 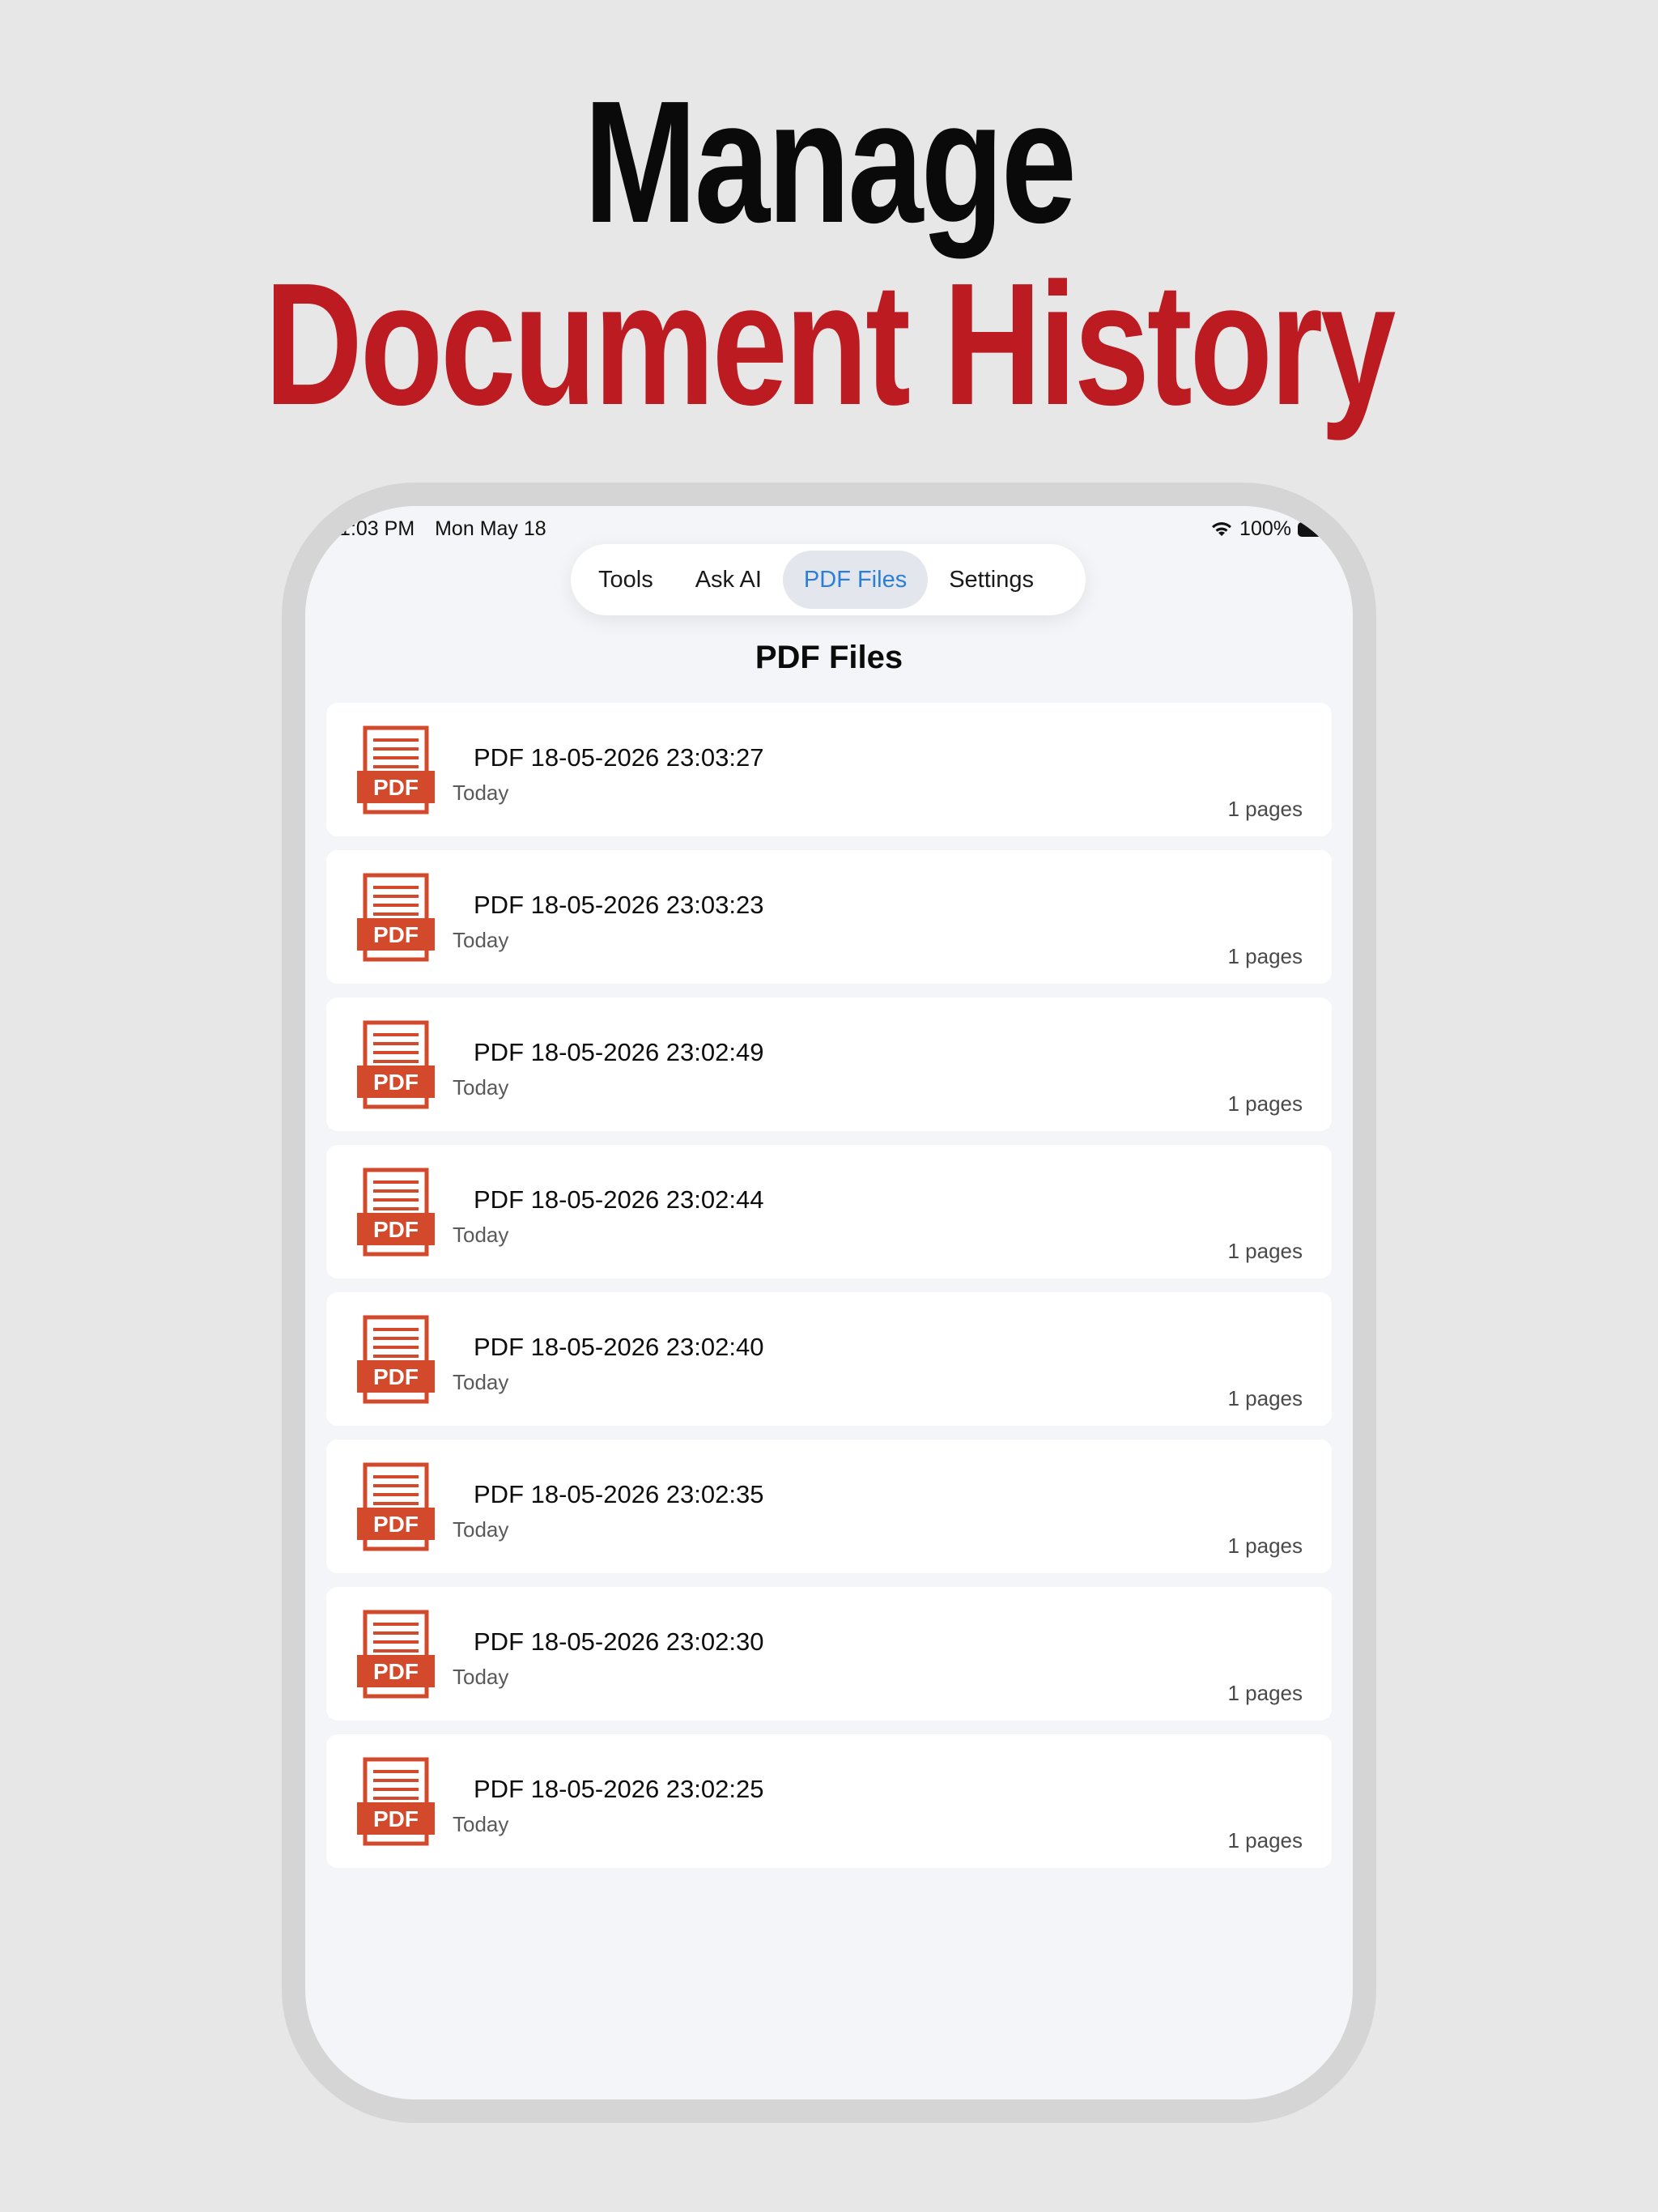 I want to click on pdf-file-row: PDF PDF 18-05-2026 23:02:44 Today 1 pages, so click(x=829, y=1212).